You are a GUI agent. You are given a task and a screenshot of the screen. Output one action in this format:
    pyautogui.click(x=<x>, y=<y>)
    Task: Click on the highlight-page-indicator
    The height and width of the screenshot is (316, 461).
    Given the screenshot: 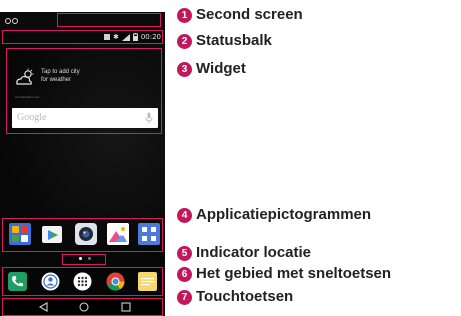 What is the action you would take?
    pyautogui.click(x=84, y=259)
    